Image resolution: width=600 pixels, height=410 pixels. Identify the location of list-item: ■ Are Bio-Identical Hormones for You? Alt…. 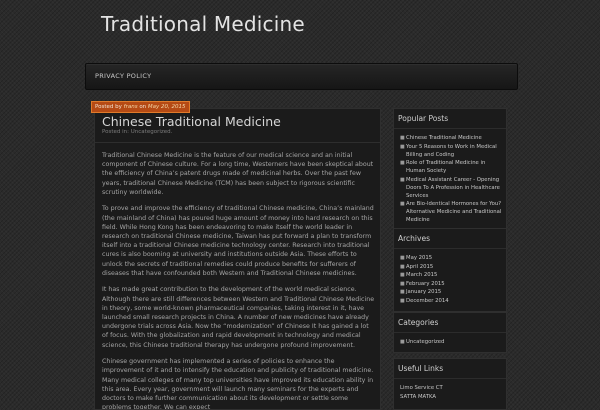
(451, 212).